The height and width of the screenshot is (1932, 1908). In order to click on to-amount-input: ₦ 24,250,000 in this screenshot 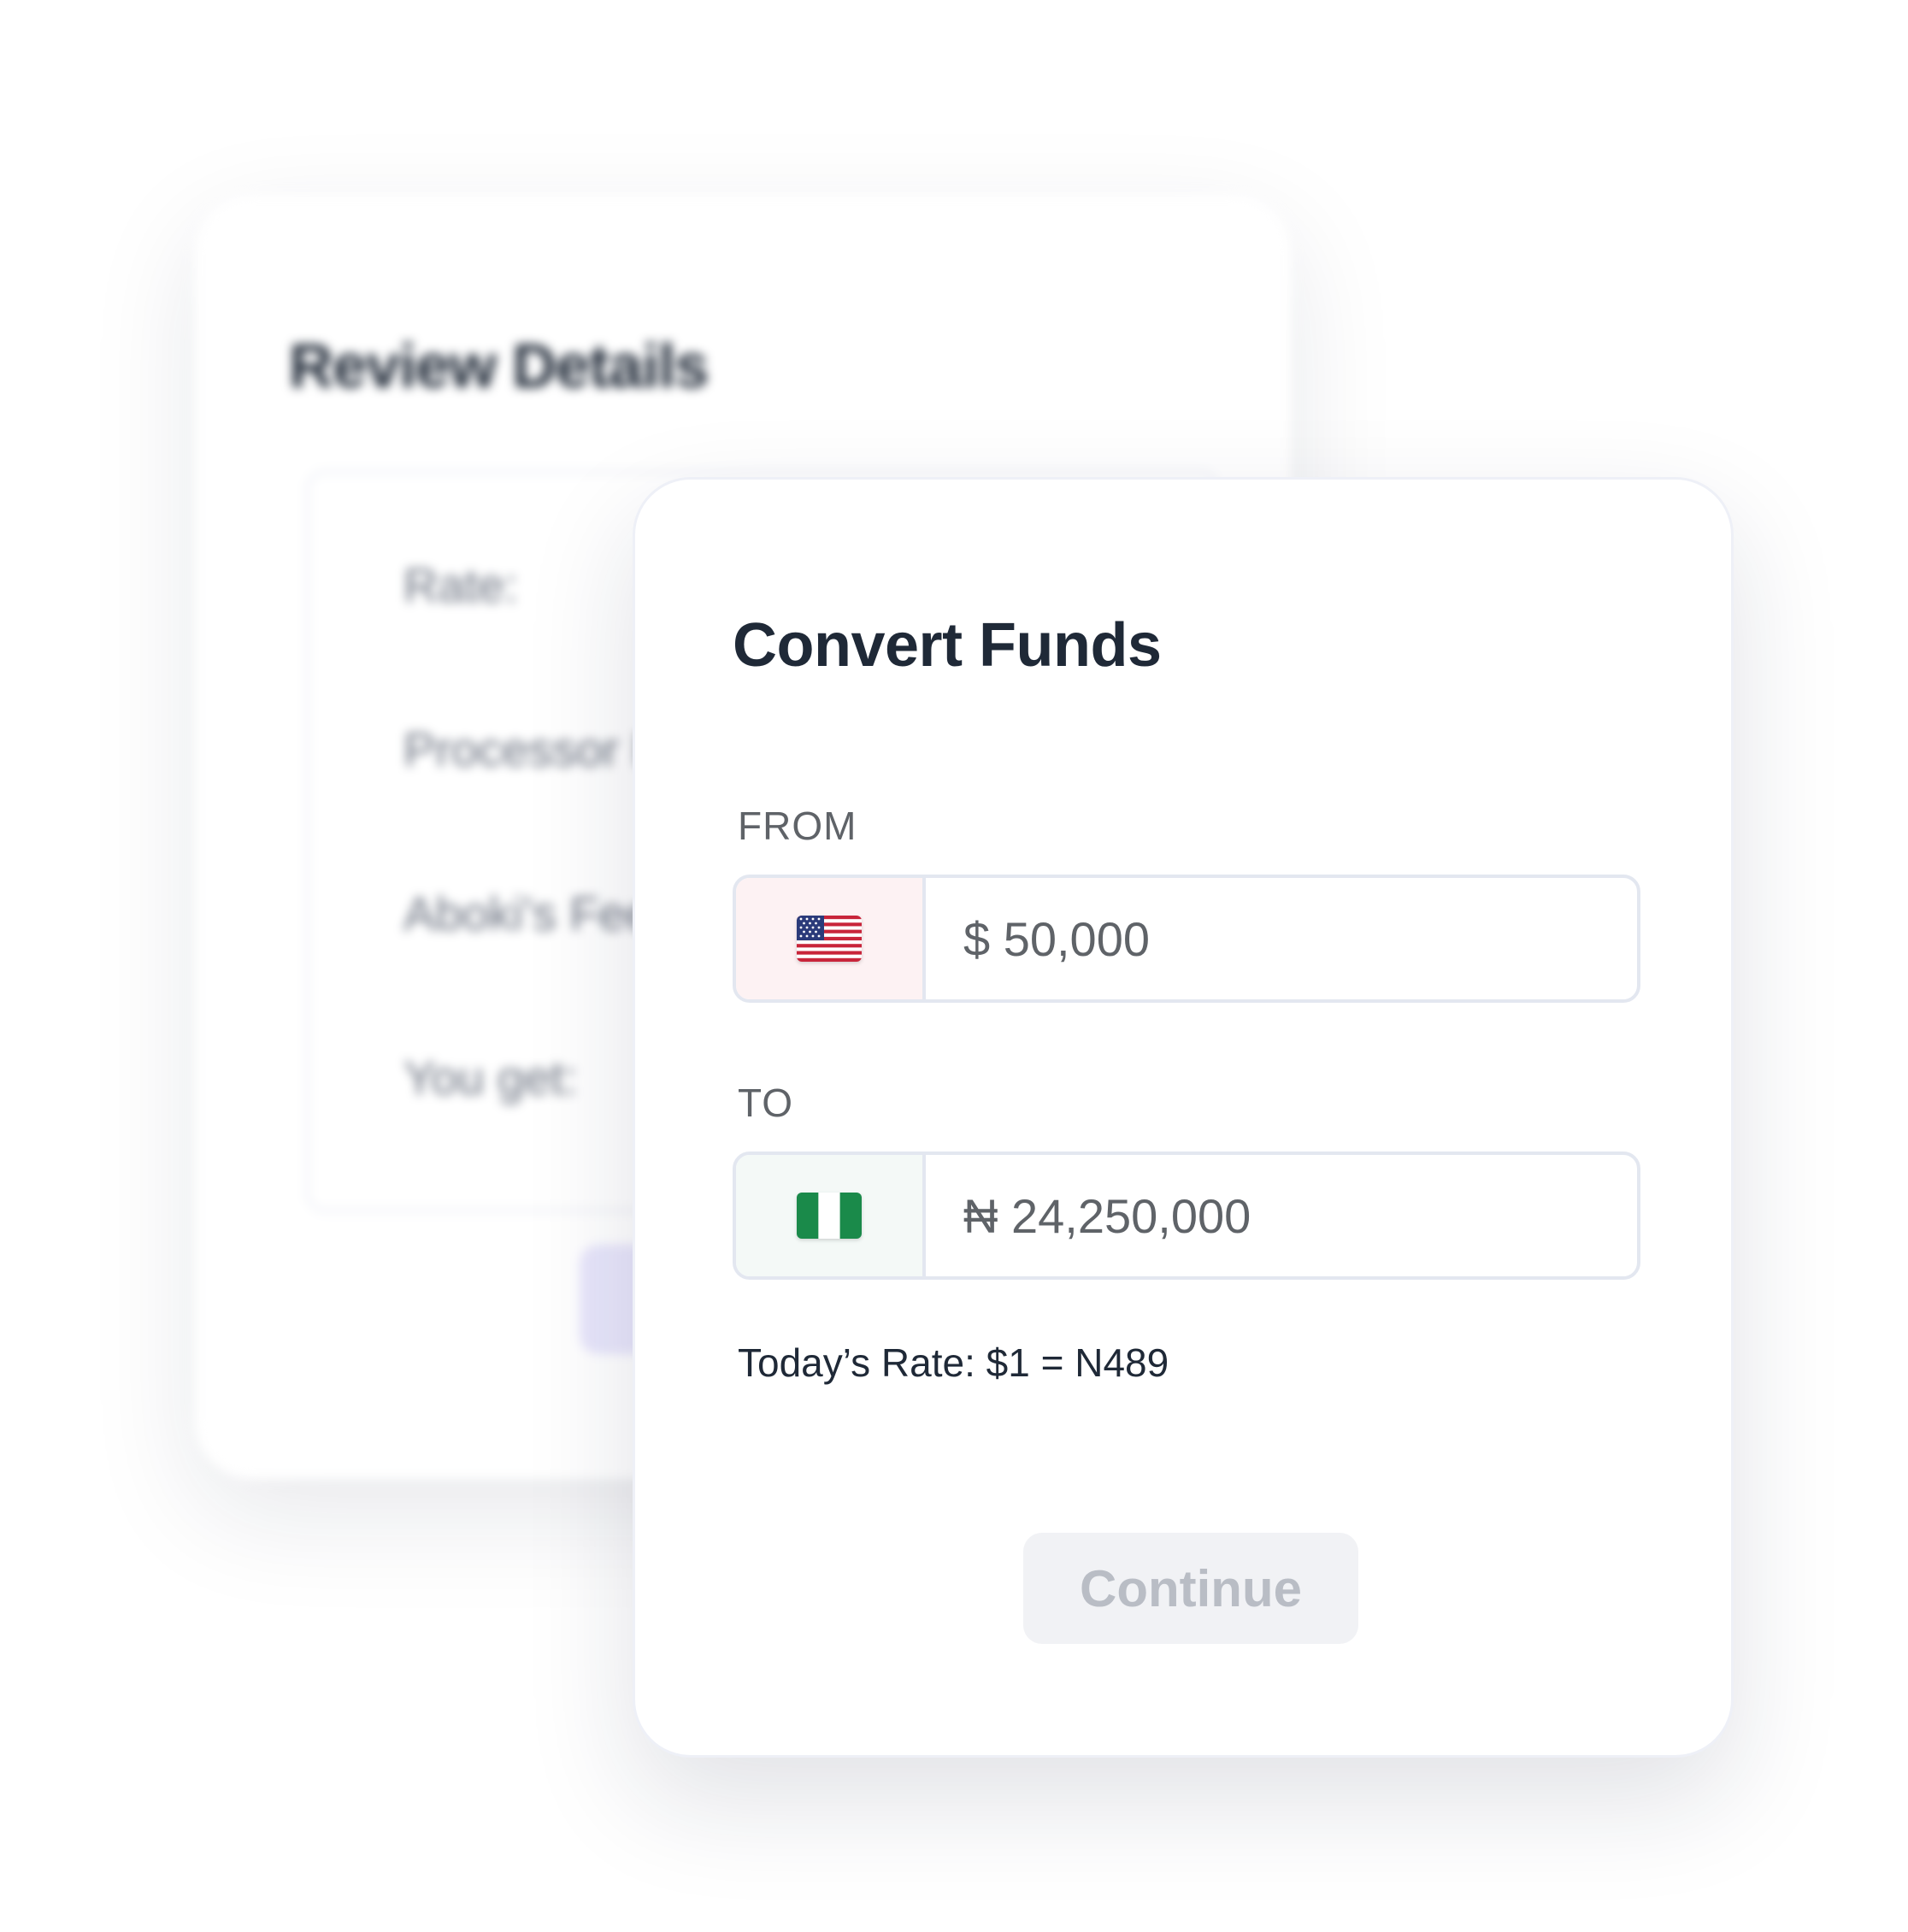, I will do `click(1281, 1215)`.